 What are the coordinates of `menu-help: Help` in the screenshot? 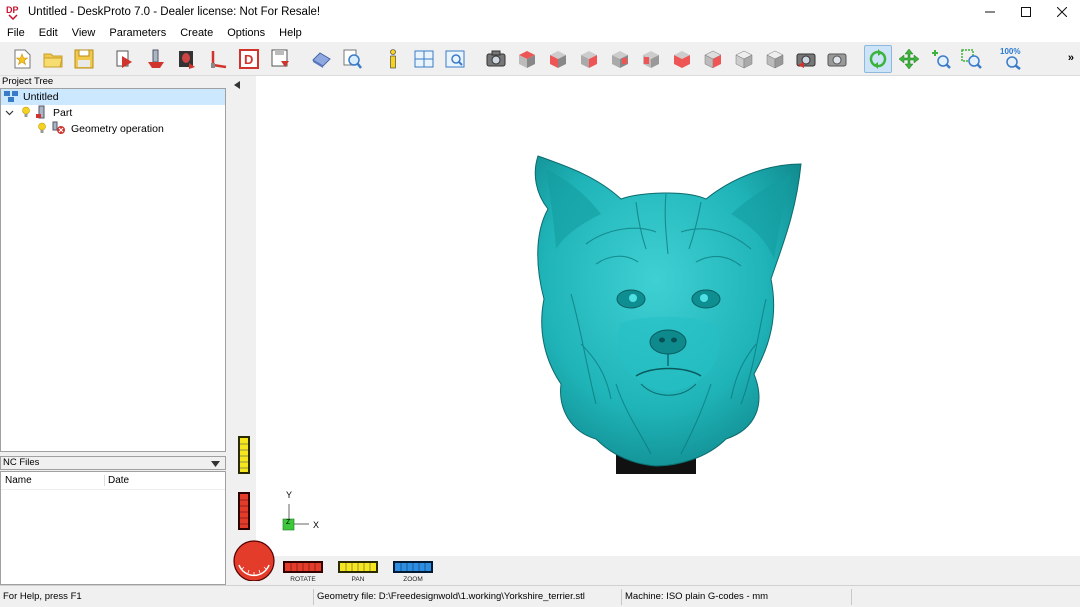 It's located at (290, 33).